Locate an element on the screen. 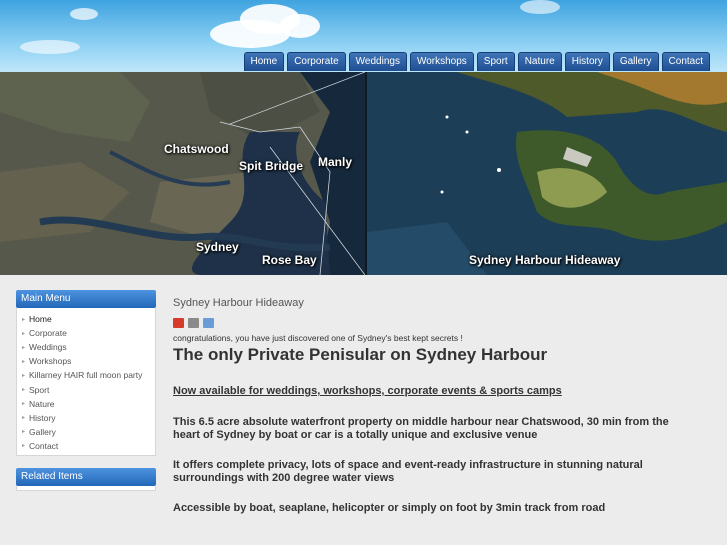 The image size is (727, 545). menu-item-label: Workshops is located at coordinates (50, 361).